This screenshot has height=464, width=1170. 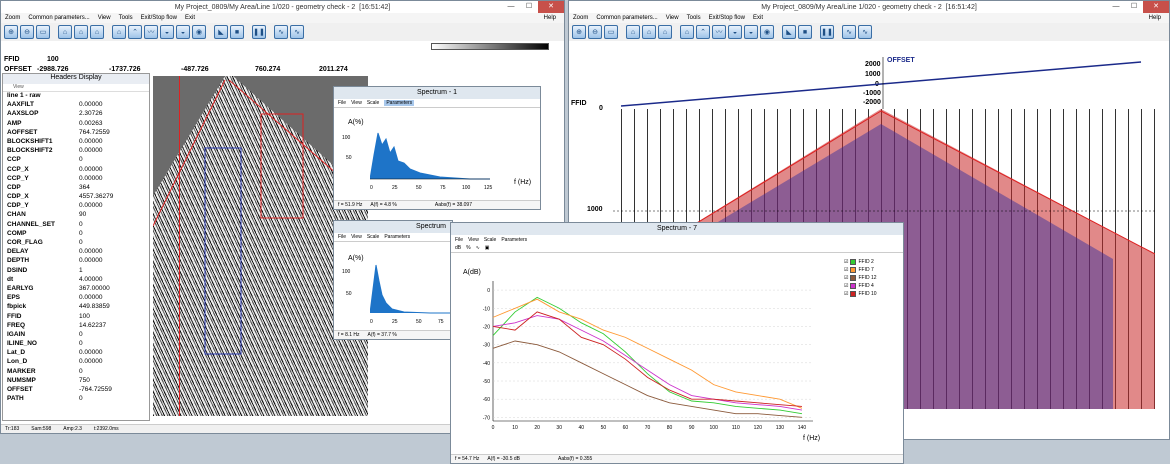 What do you see at coordinates (515, 428) in the screenshot?
I see `x-tick-label: 10` at bounding box center [515, 428].